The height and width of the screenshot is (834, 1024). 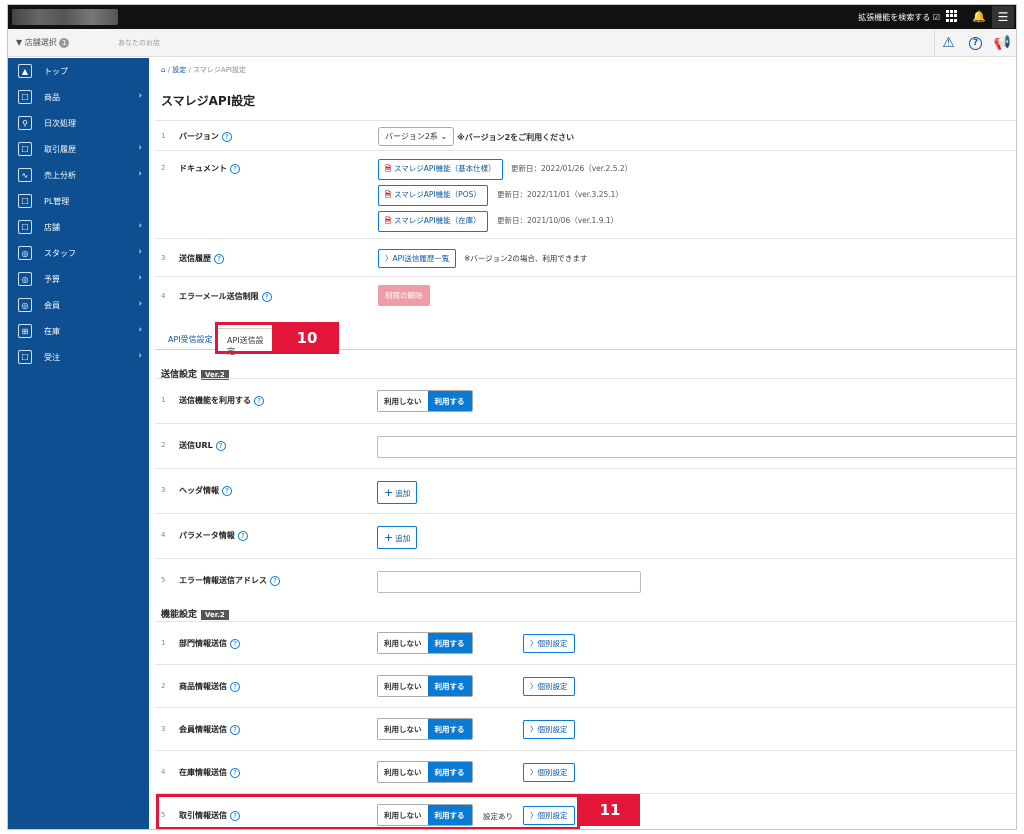 I want to click on row-label-wrap: 会員情報送信?, so click(x=209, y=729).